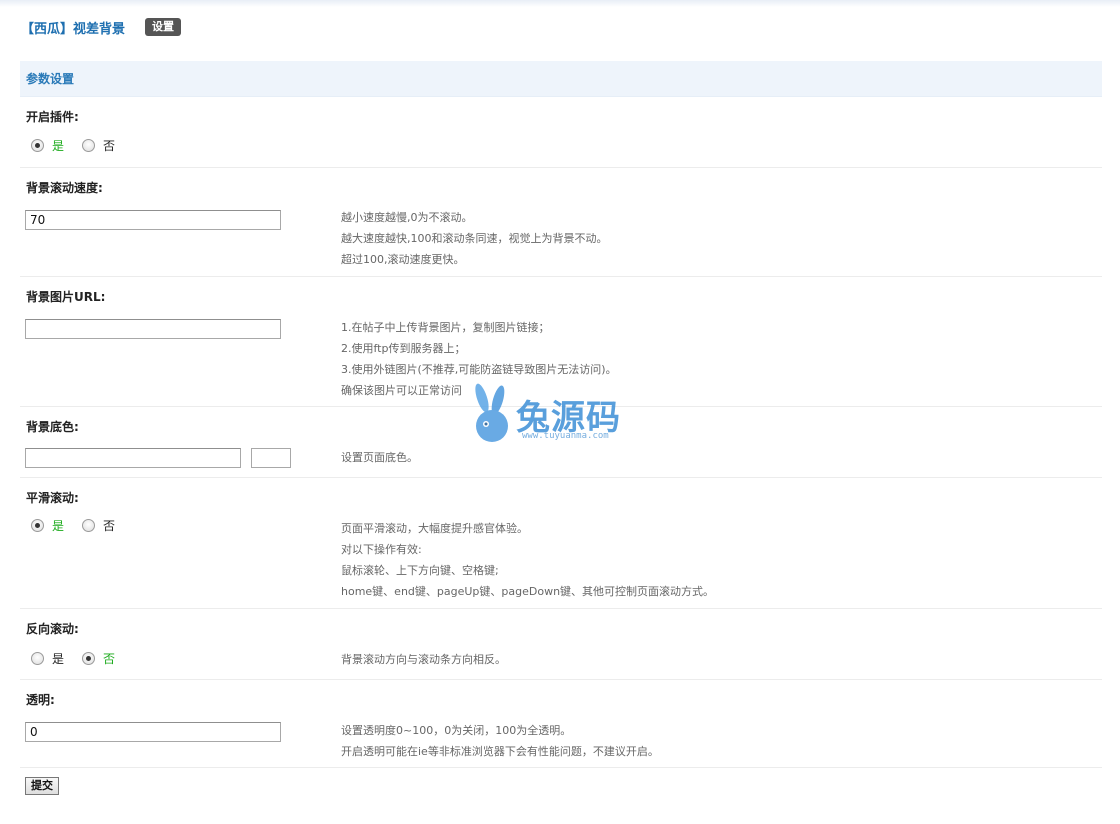 The height and width of the screenshot is (824, 1120). I want to click on opacity-input: 0, so click(153, 732).